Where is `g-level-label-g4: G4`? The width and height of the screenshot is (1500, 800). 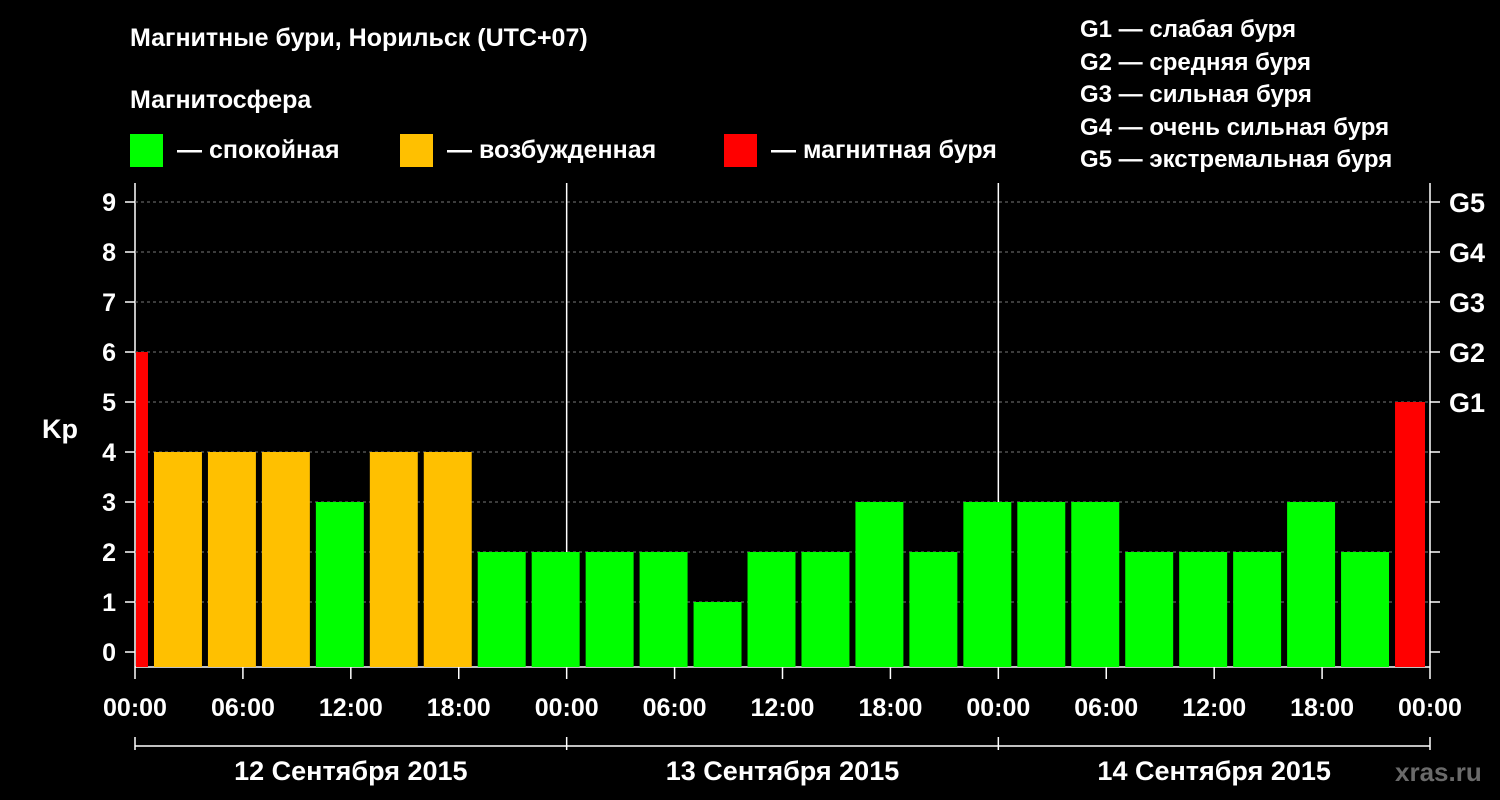 g-level-label-g4: G4 is located at coordinates (1467, 253).